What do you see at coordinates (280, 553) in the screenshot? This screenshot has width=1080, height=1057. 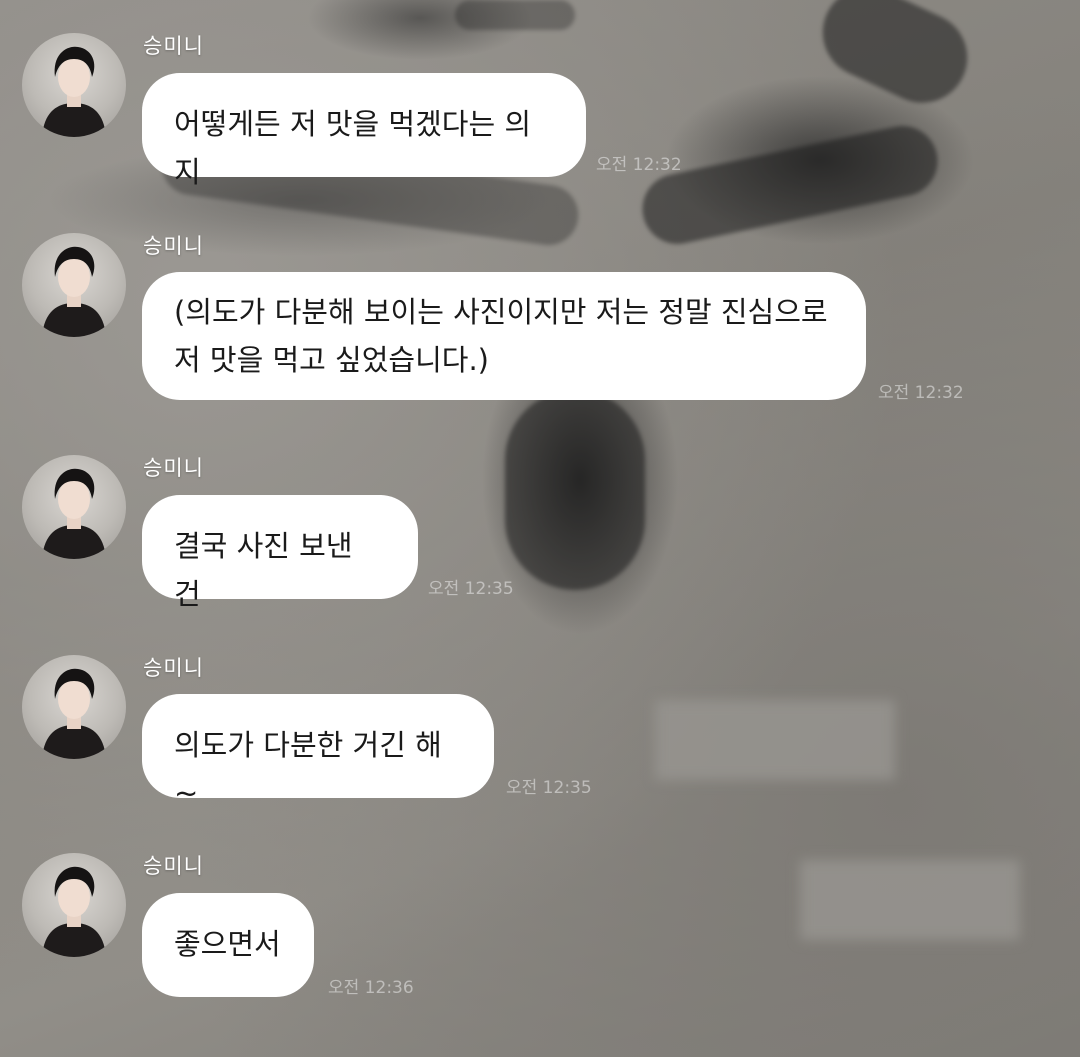 I see `message-bubble: 결국 사진 보낸 건` at bounding box center [280, 553].